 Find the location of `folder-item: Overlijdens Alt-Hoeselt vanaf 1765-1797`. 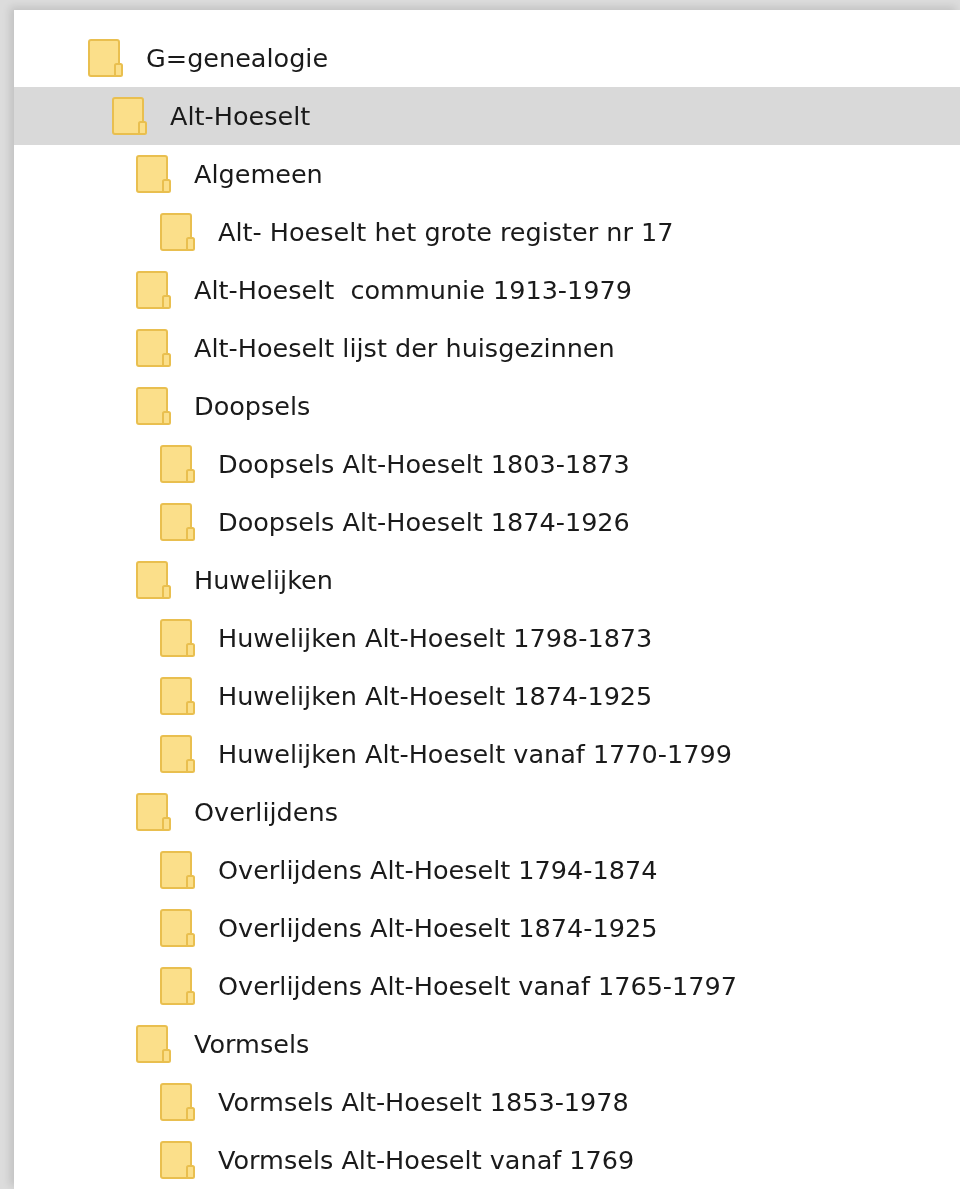

folder-item: Overlijdens Alt-Hoeselt vanaf 1765-1797 is located at coordinates (487, 986).